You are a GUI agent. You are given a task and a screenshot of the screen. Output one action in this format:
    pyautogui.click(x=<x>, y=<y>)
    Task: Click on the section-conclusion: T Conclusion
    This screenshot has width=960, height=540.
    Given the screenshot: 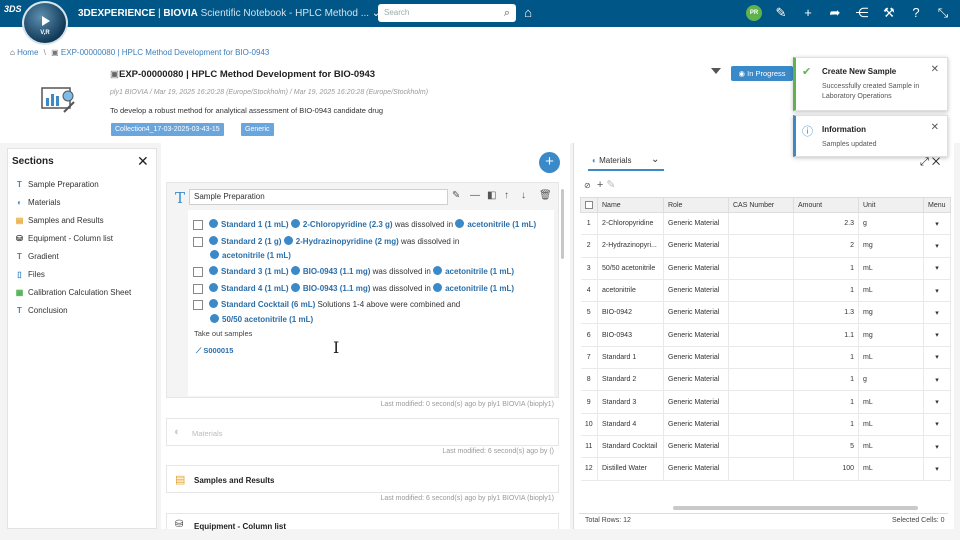 What is the action you would take?
    pyautogui.click(x=41, y=310)
    